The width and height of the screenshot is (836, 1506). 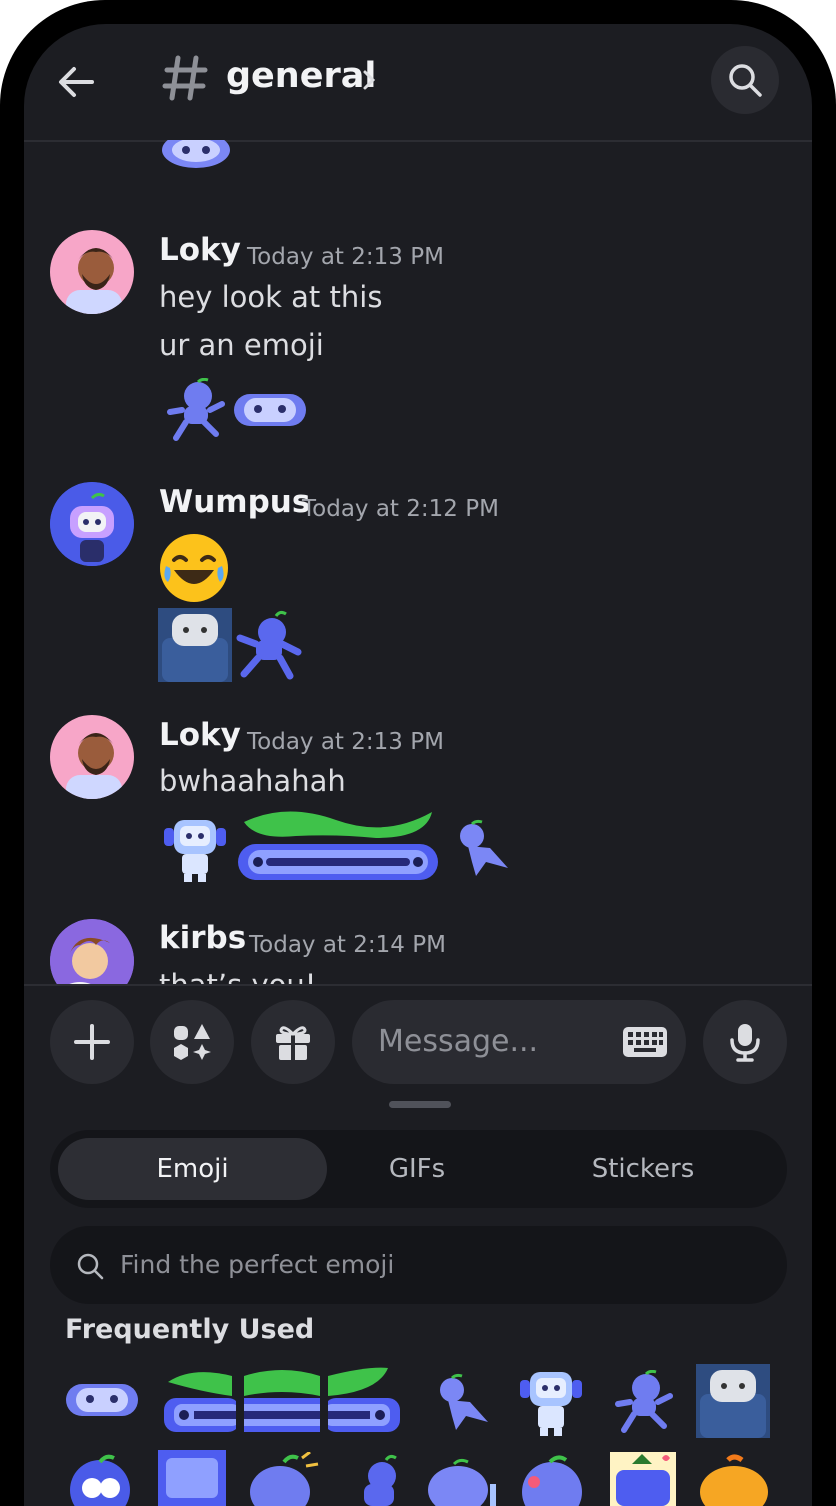 I want to click on wumpus-golden-emoji, so click(x=735, y=1480).